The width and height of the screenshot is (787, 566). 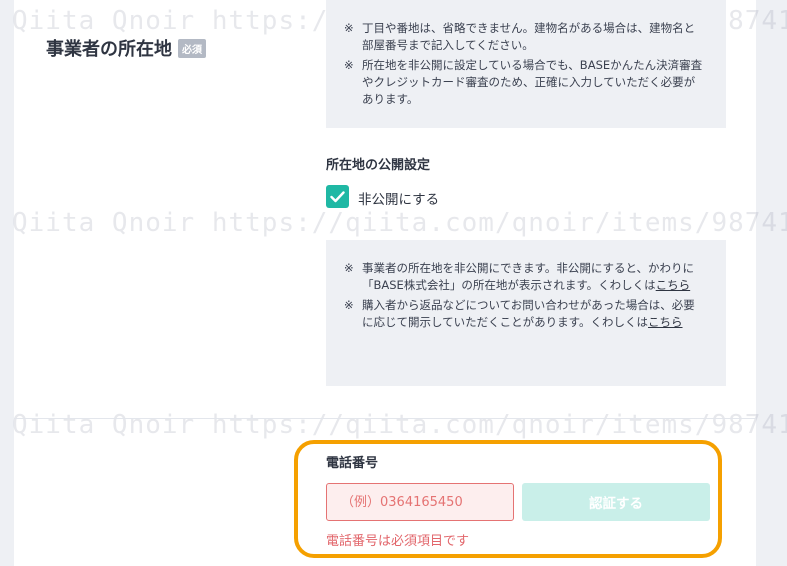 What do you see at coordinates (398, 541) in the screenshot?
I see `phone-error-message: 電話番号は必須項目です` at bounding box center [398, 541].